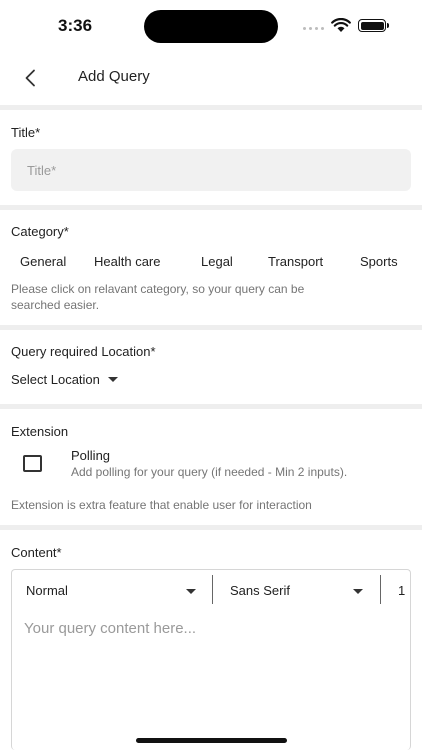 This screenshot has height=750, width=422. Describe the element at coordinates (313, 28) in the screenshot. I see `cellular-signal-icon` at that location.